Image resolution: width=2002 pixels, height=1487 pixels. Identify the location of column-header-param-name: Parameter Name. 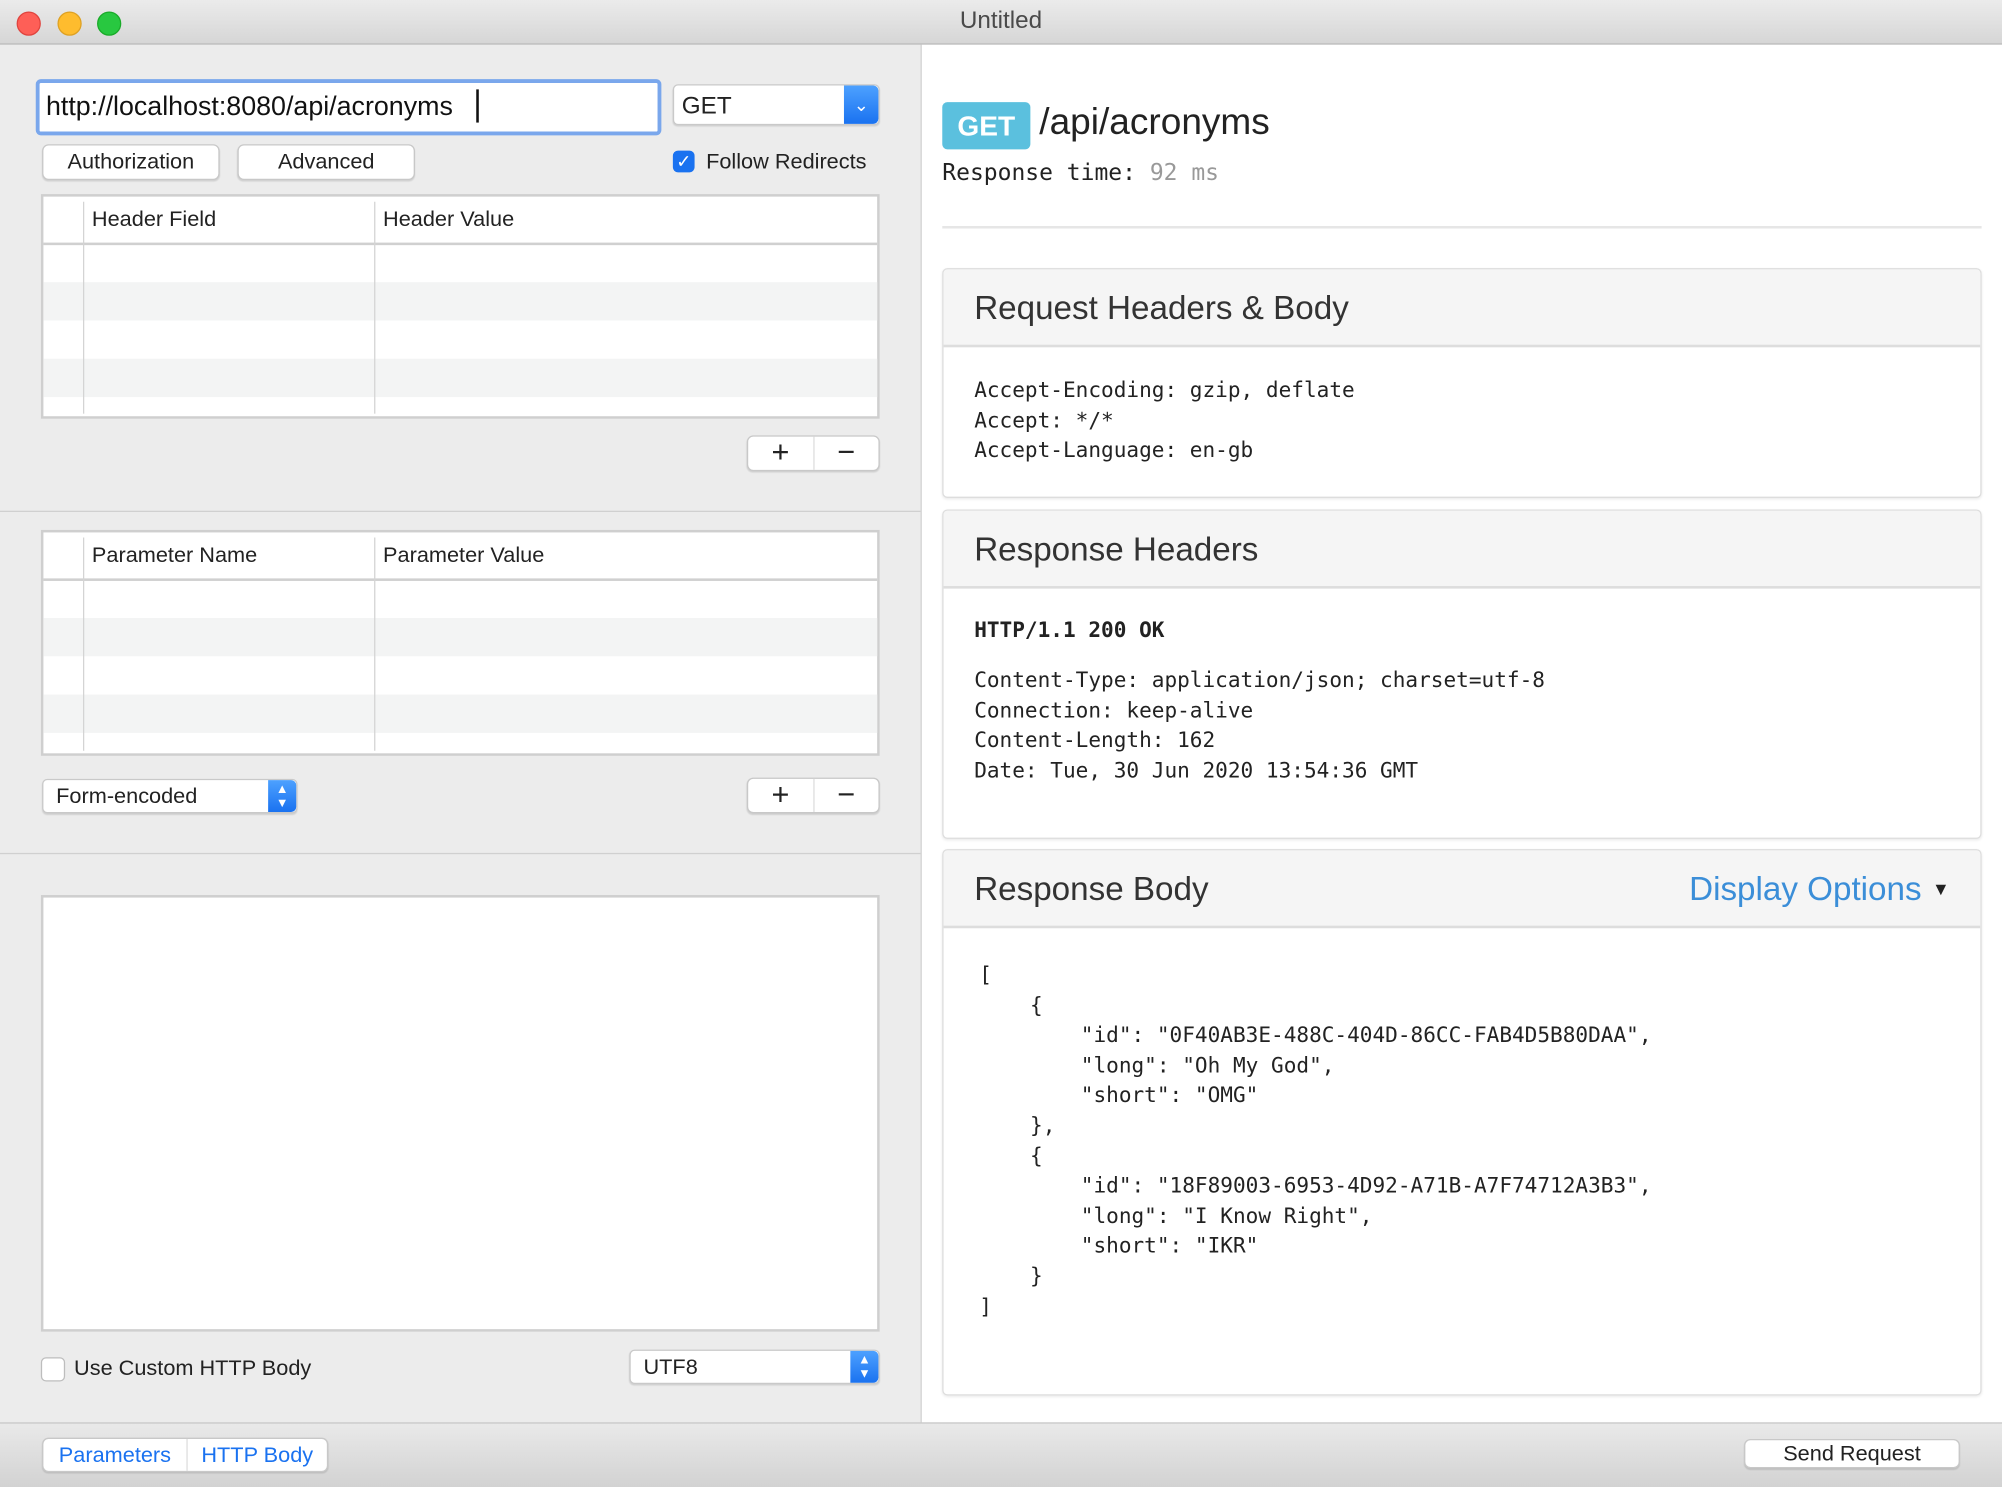
(174, 556).